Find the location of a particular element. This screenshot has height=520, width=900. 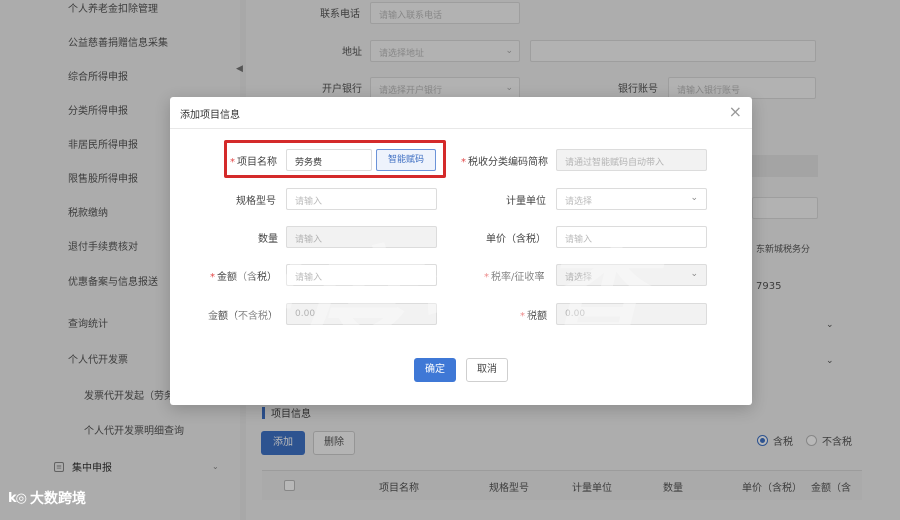

brand-name: 大数跨境 is located at coordinates (58, 499).